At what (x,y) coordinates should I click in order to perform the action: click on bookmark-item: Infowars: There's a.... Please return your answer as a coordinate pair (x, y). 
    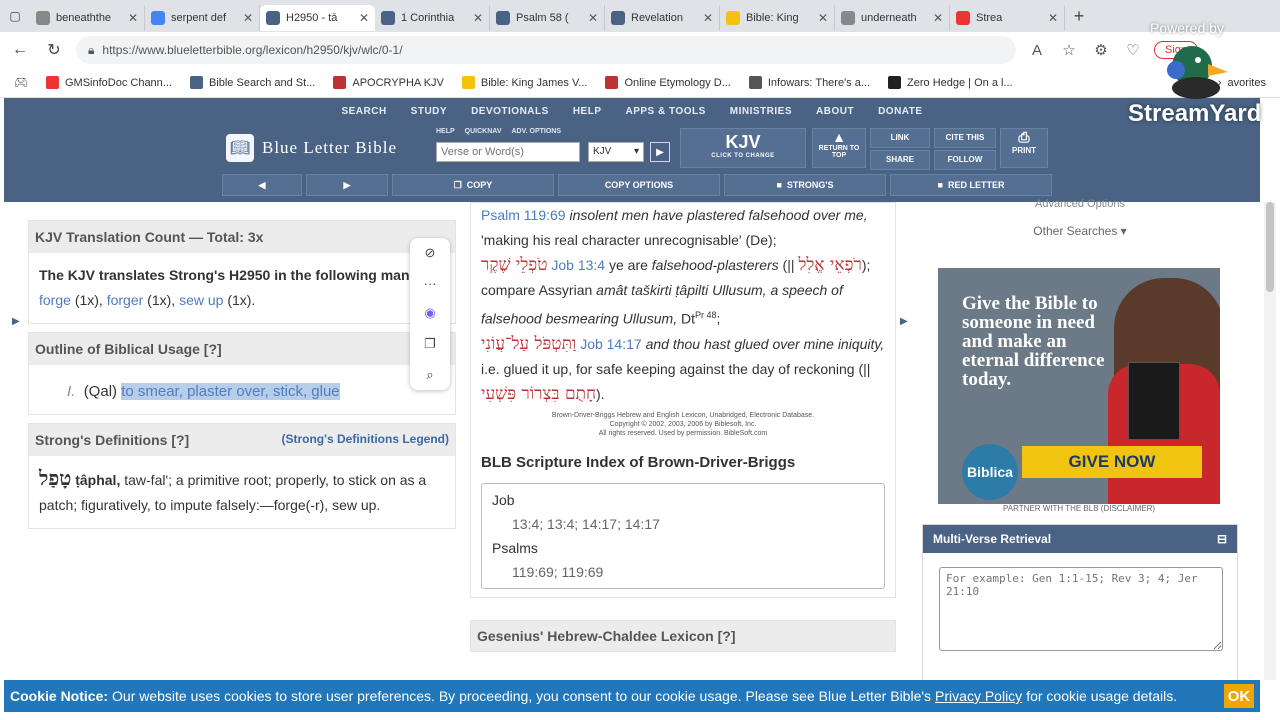
    Looking at the image, I should click on (809, 82).